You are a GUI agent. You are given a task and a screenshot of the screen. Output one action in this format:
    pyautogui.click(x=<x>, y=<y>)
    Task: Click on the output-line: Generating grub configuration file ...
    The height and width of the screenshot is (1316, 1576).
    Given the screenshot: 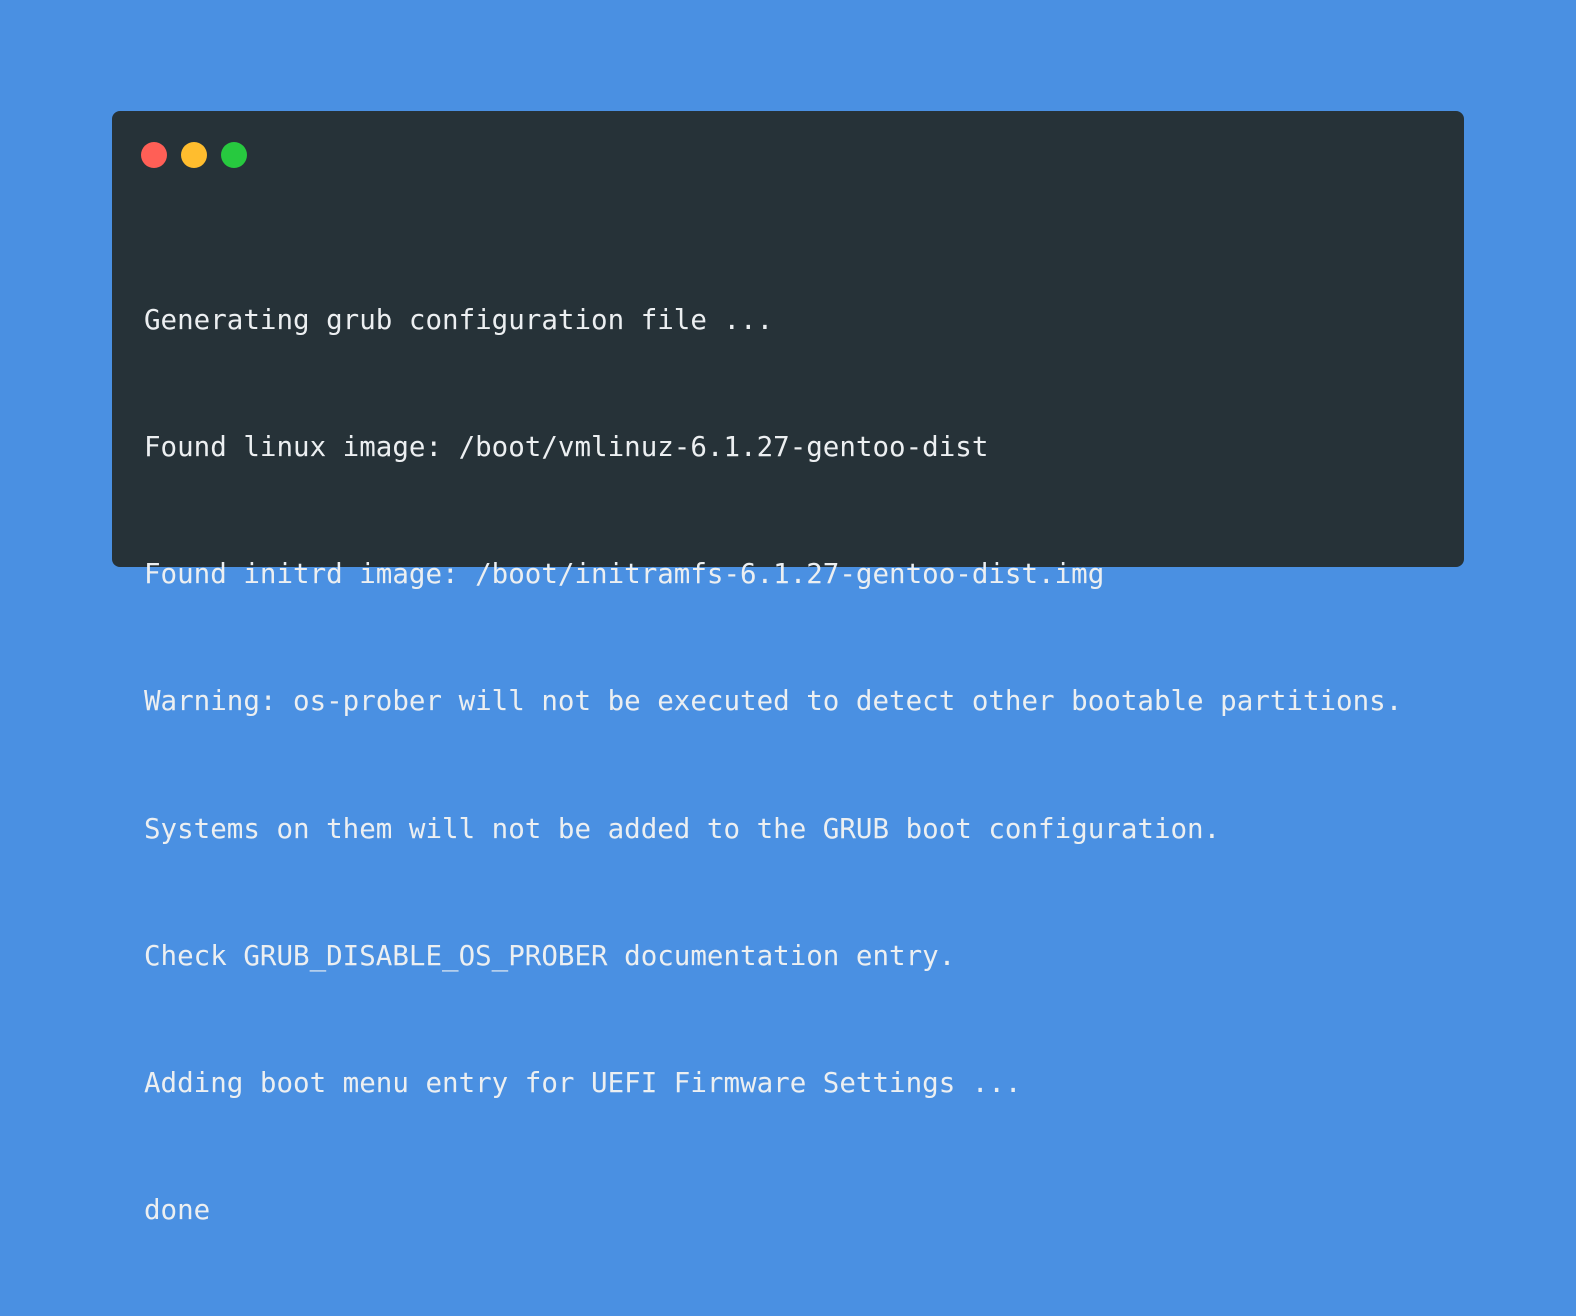 What is the action you would take?
    pyautogui.click(x=459, y=319)
    